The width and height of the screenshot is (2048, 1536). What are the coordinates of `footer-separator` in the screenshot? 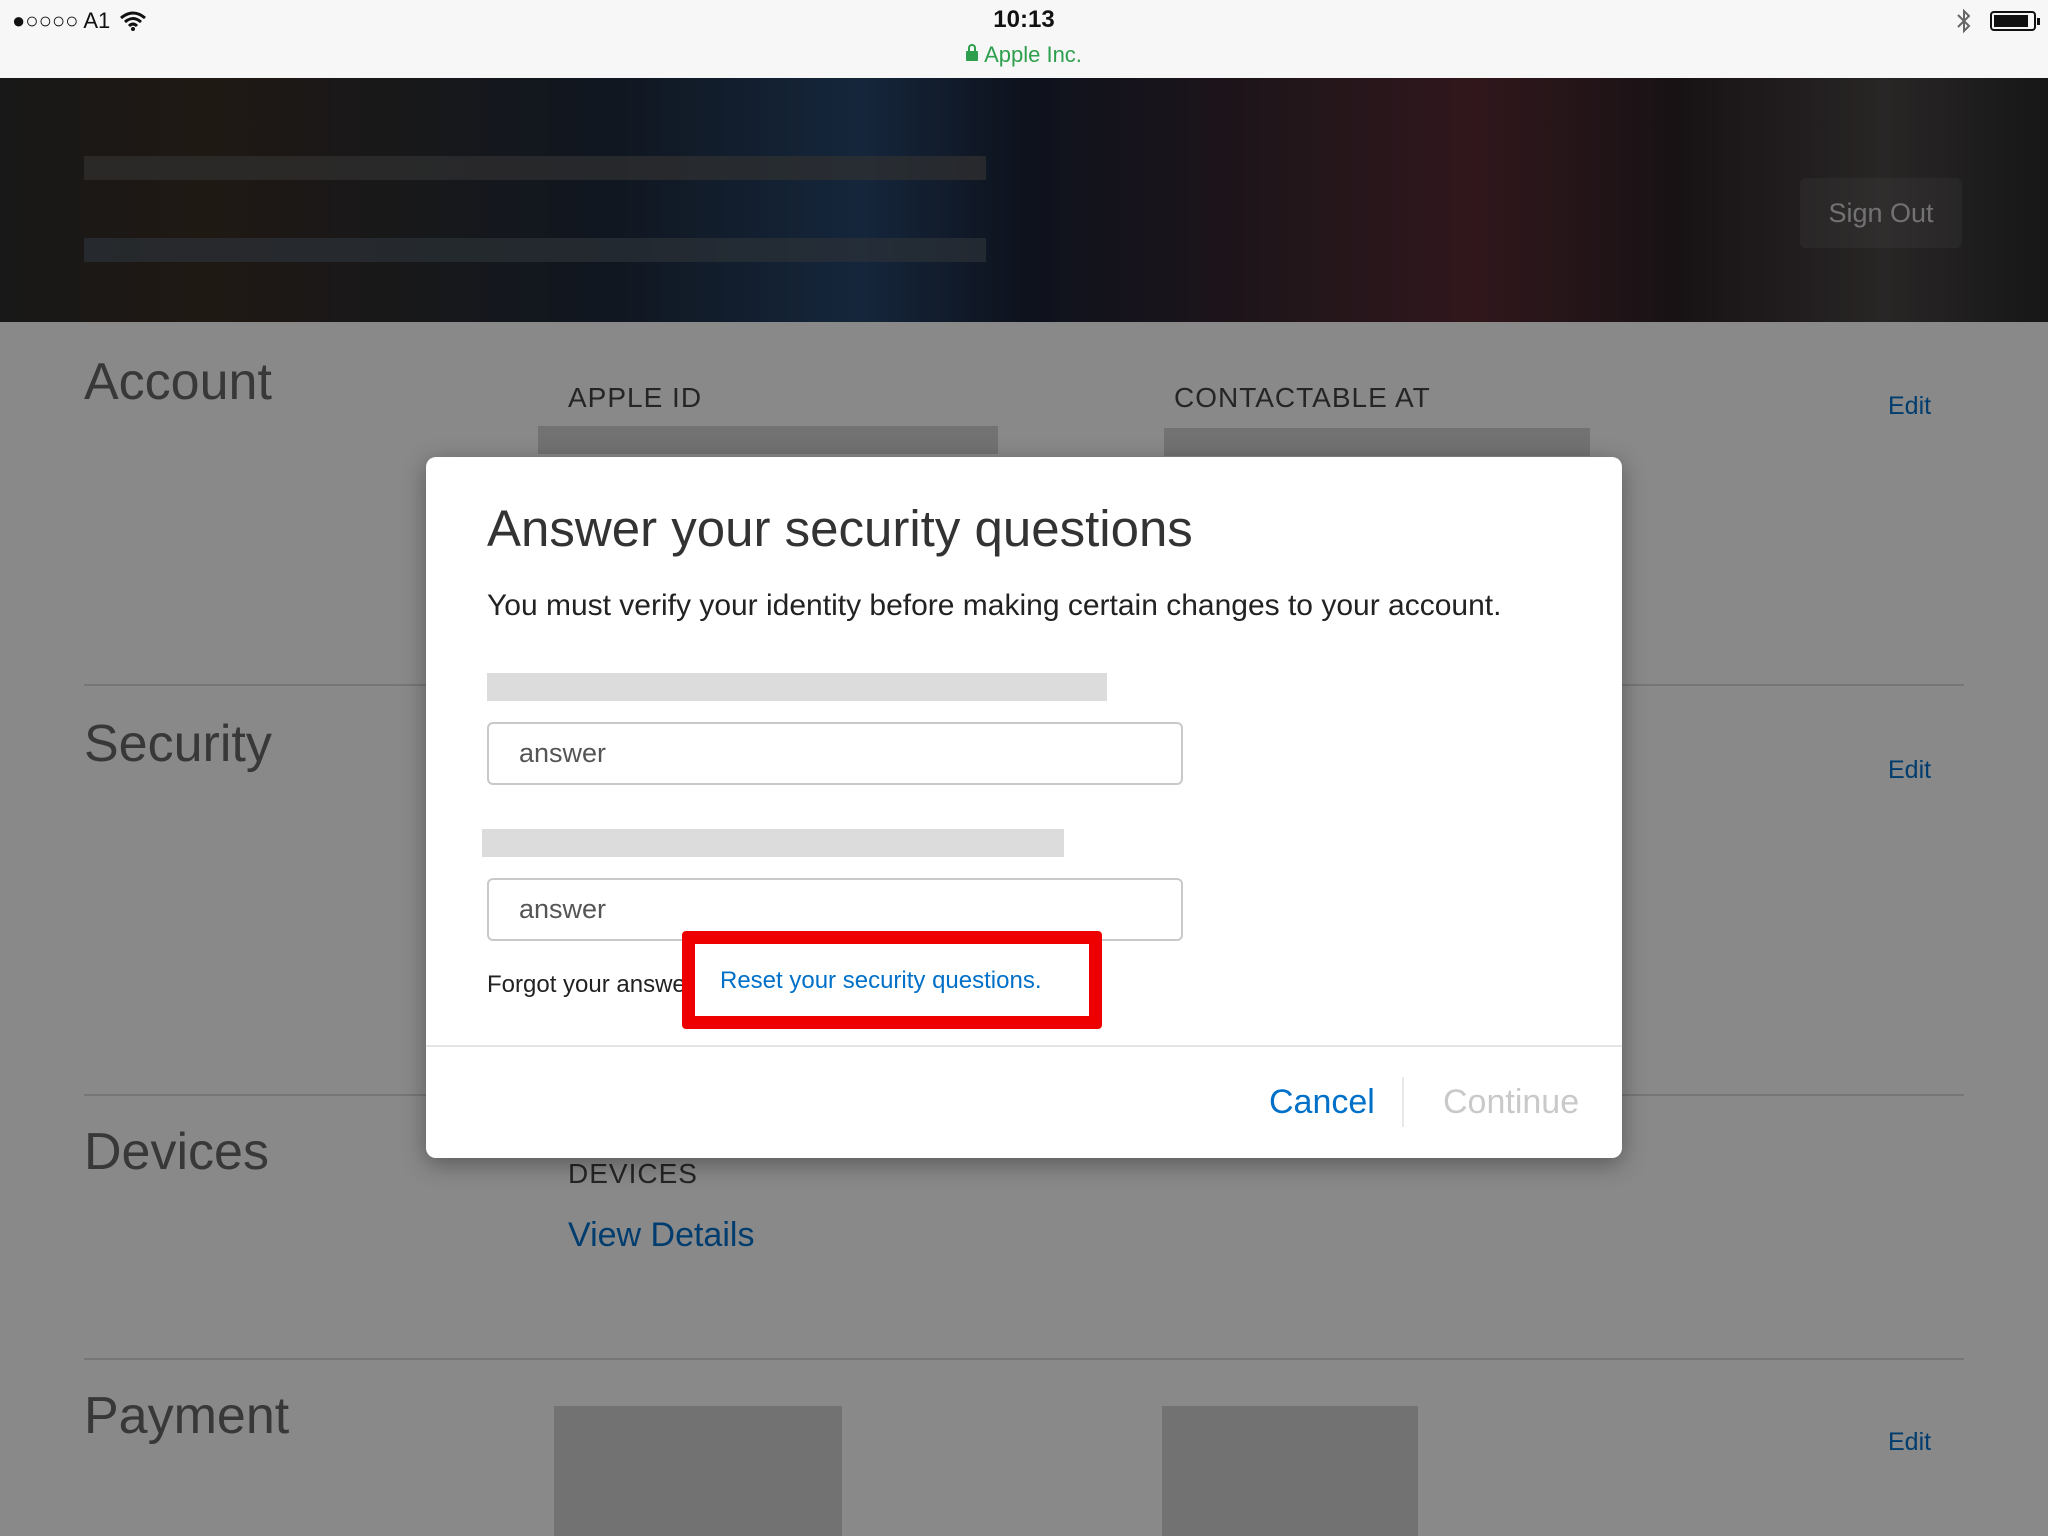 It's located at (1403, 1102).